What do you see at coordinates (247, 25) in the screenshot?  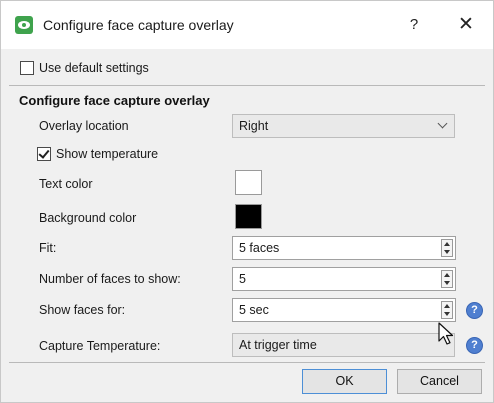 I see `title-bar: Configure face capture overlay ? ✕` at bounding box center [247, 25].